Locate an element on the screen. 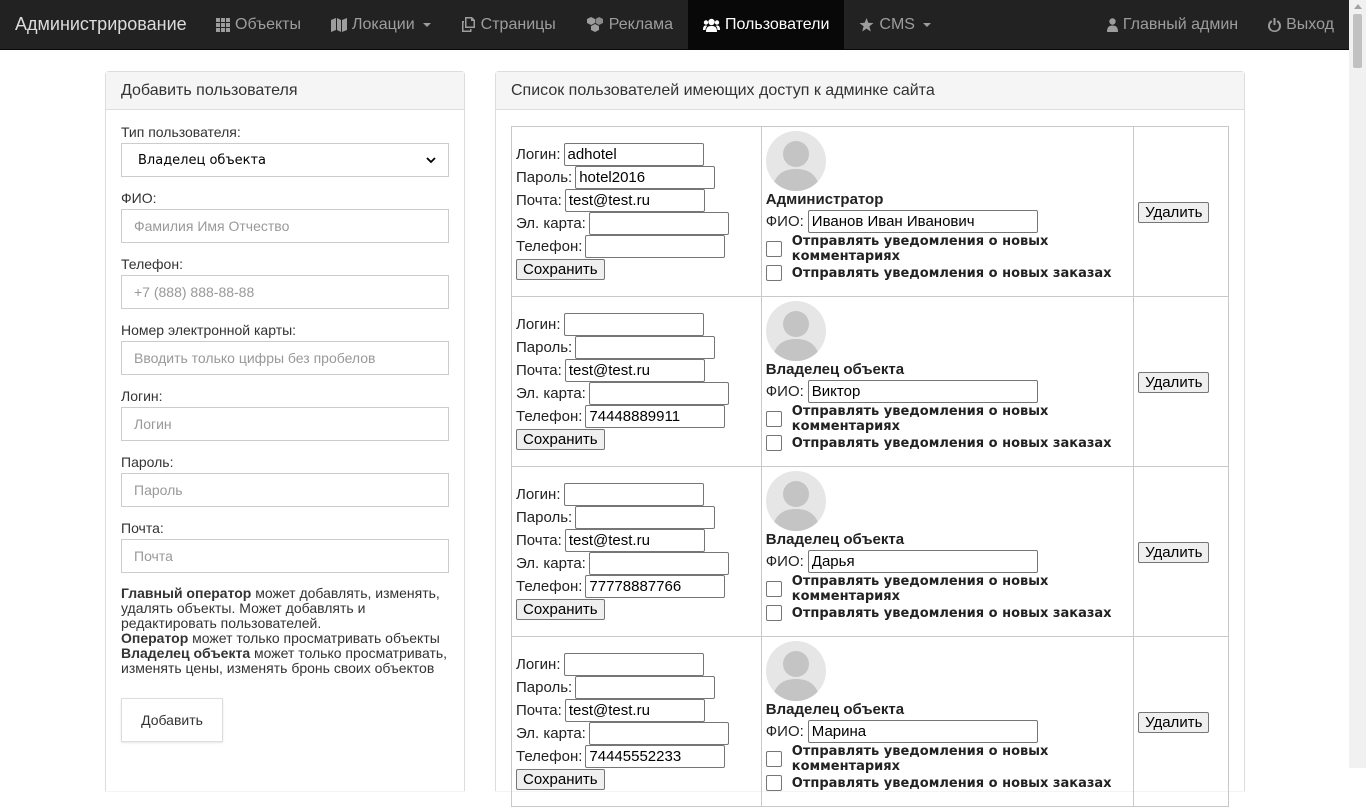 The width and height of the screenshot is (1366, 807). card-label: Номер электронной карты: is located at coordinates (209, 330).